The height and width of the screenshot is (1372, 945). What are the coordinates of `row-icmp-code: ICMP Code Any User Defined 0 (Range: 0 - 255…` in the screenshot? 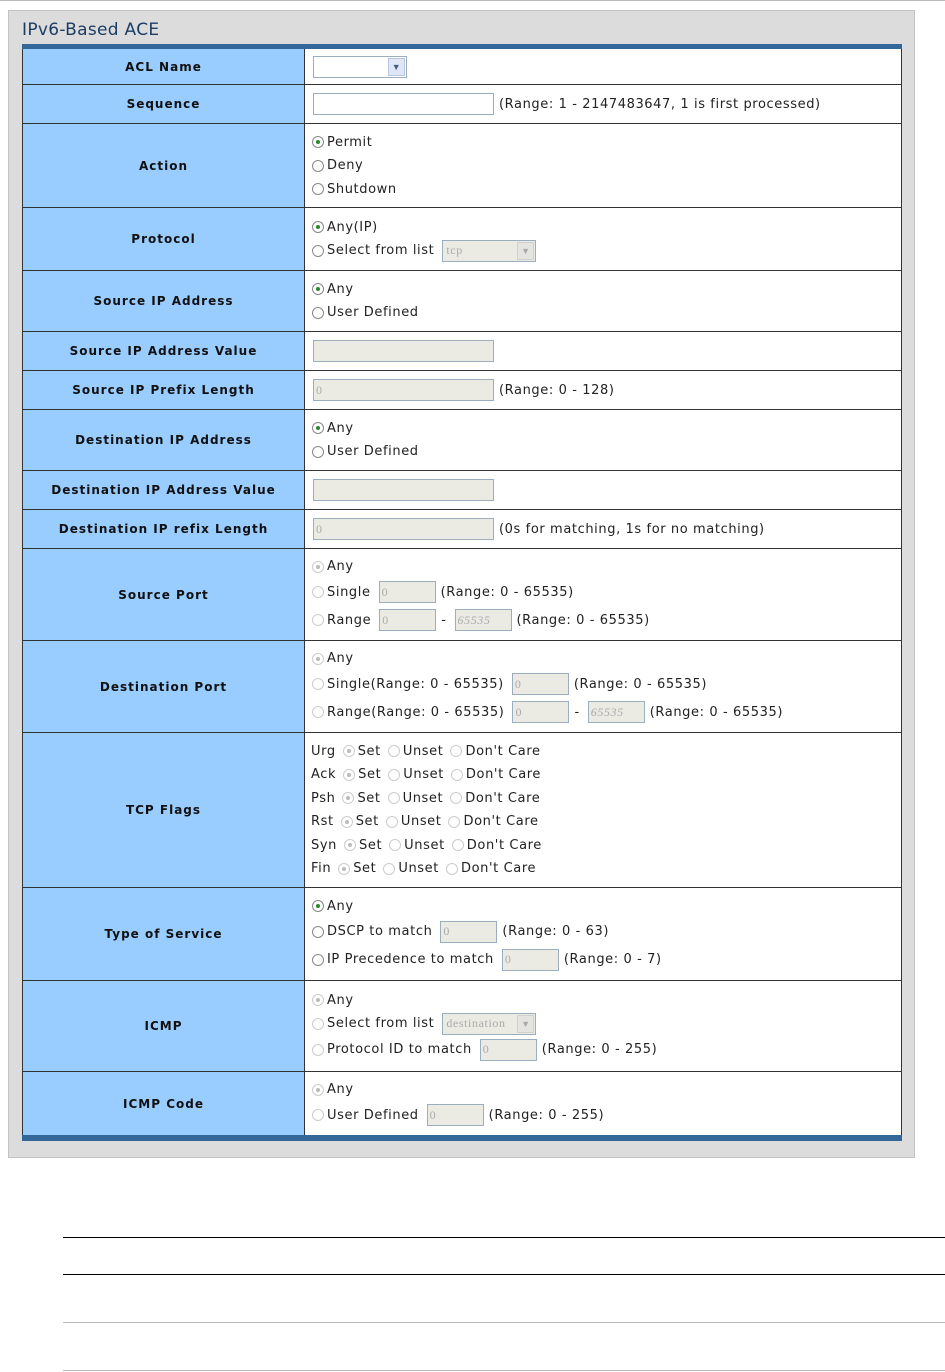 It's located at (462, 1103).